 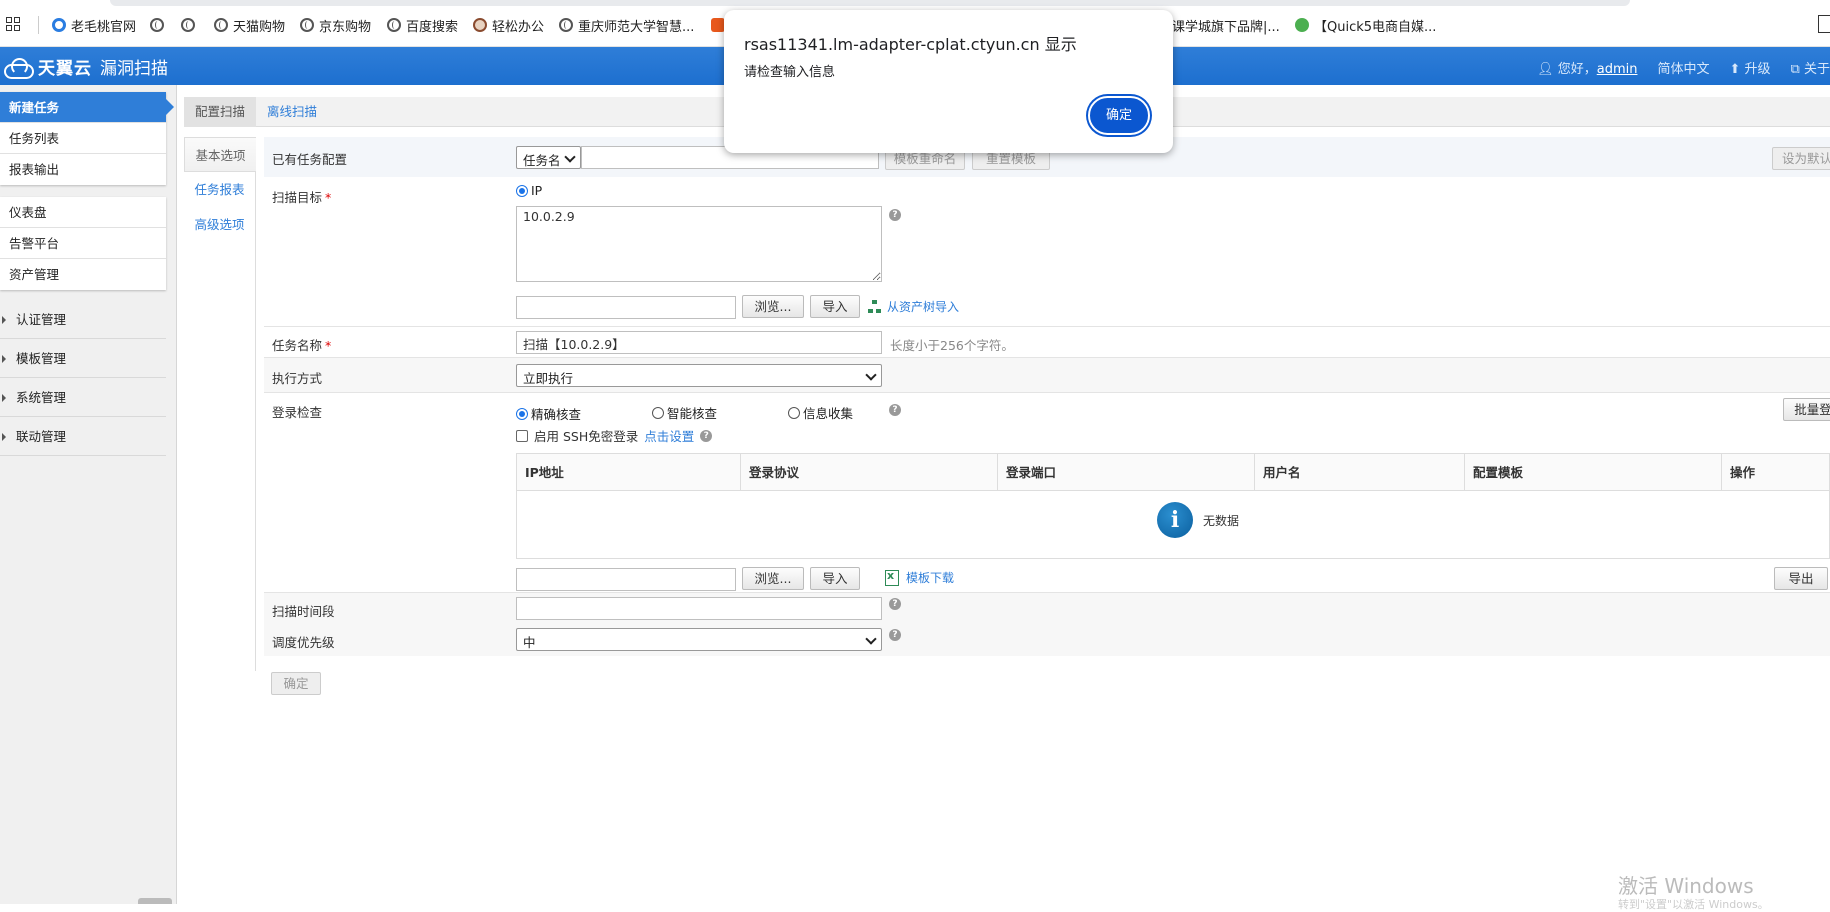 What do you see at coordinates (480, 25) in the screenshot?
I see `avatar-favicon-icon` at bounding box center [480, 25].